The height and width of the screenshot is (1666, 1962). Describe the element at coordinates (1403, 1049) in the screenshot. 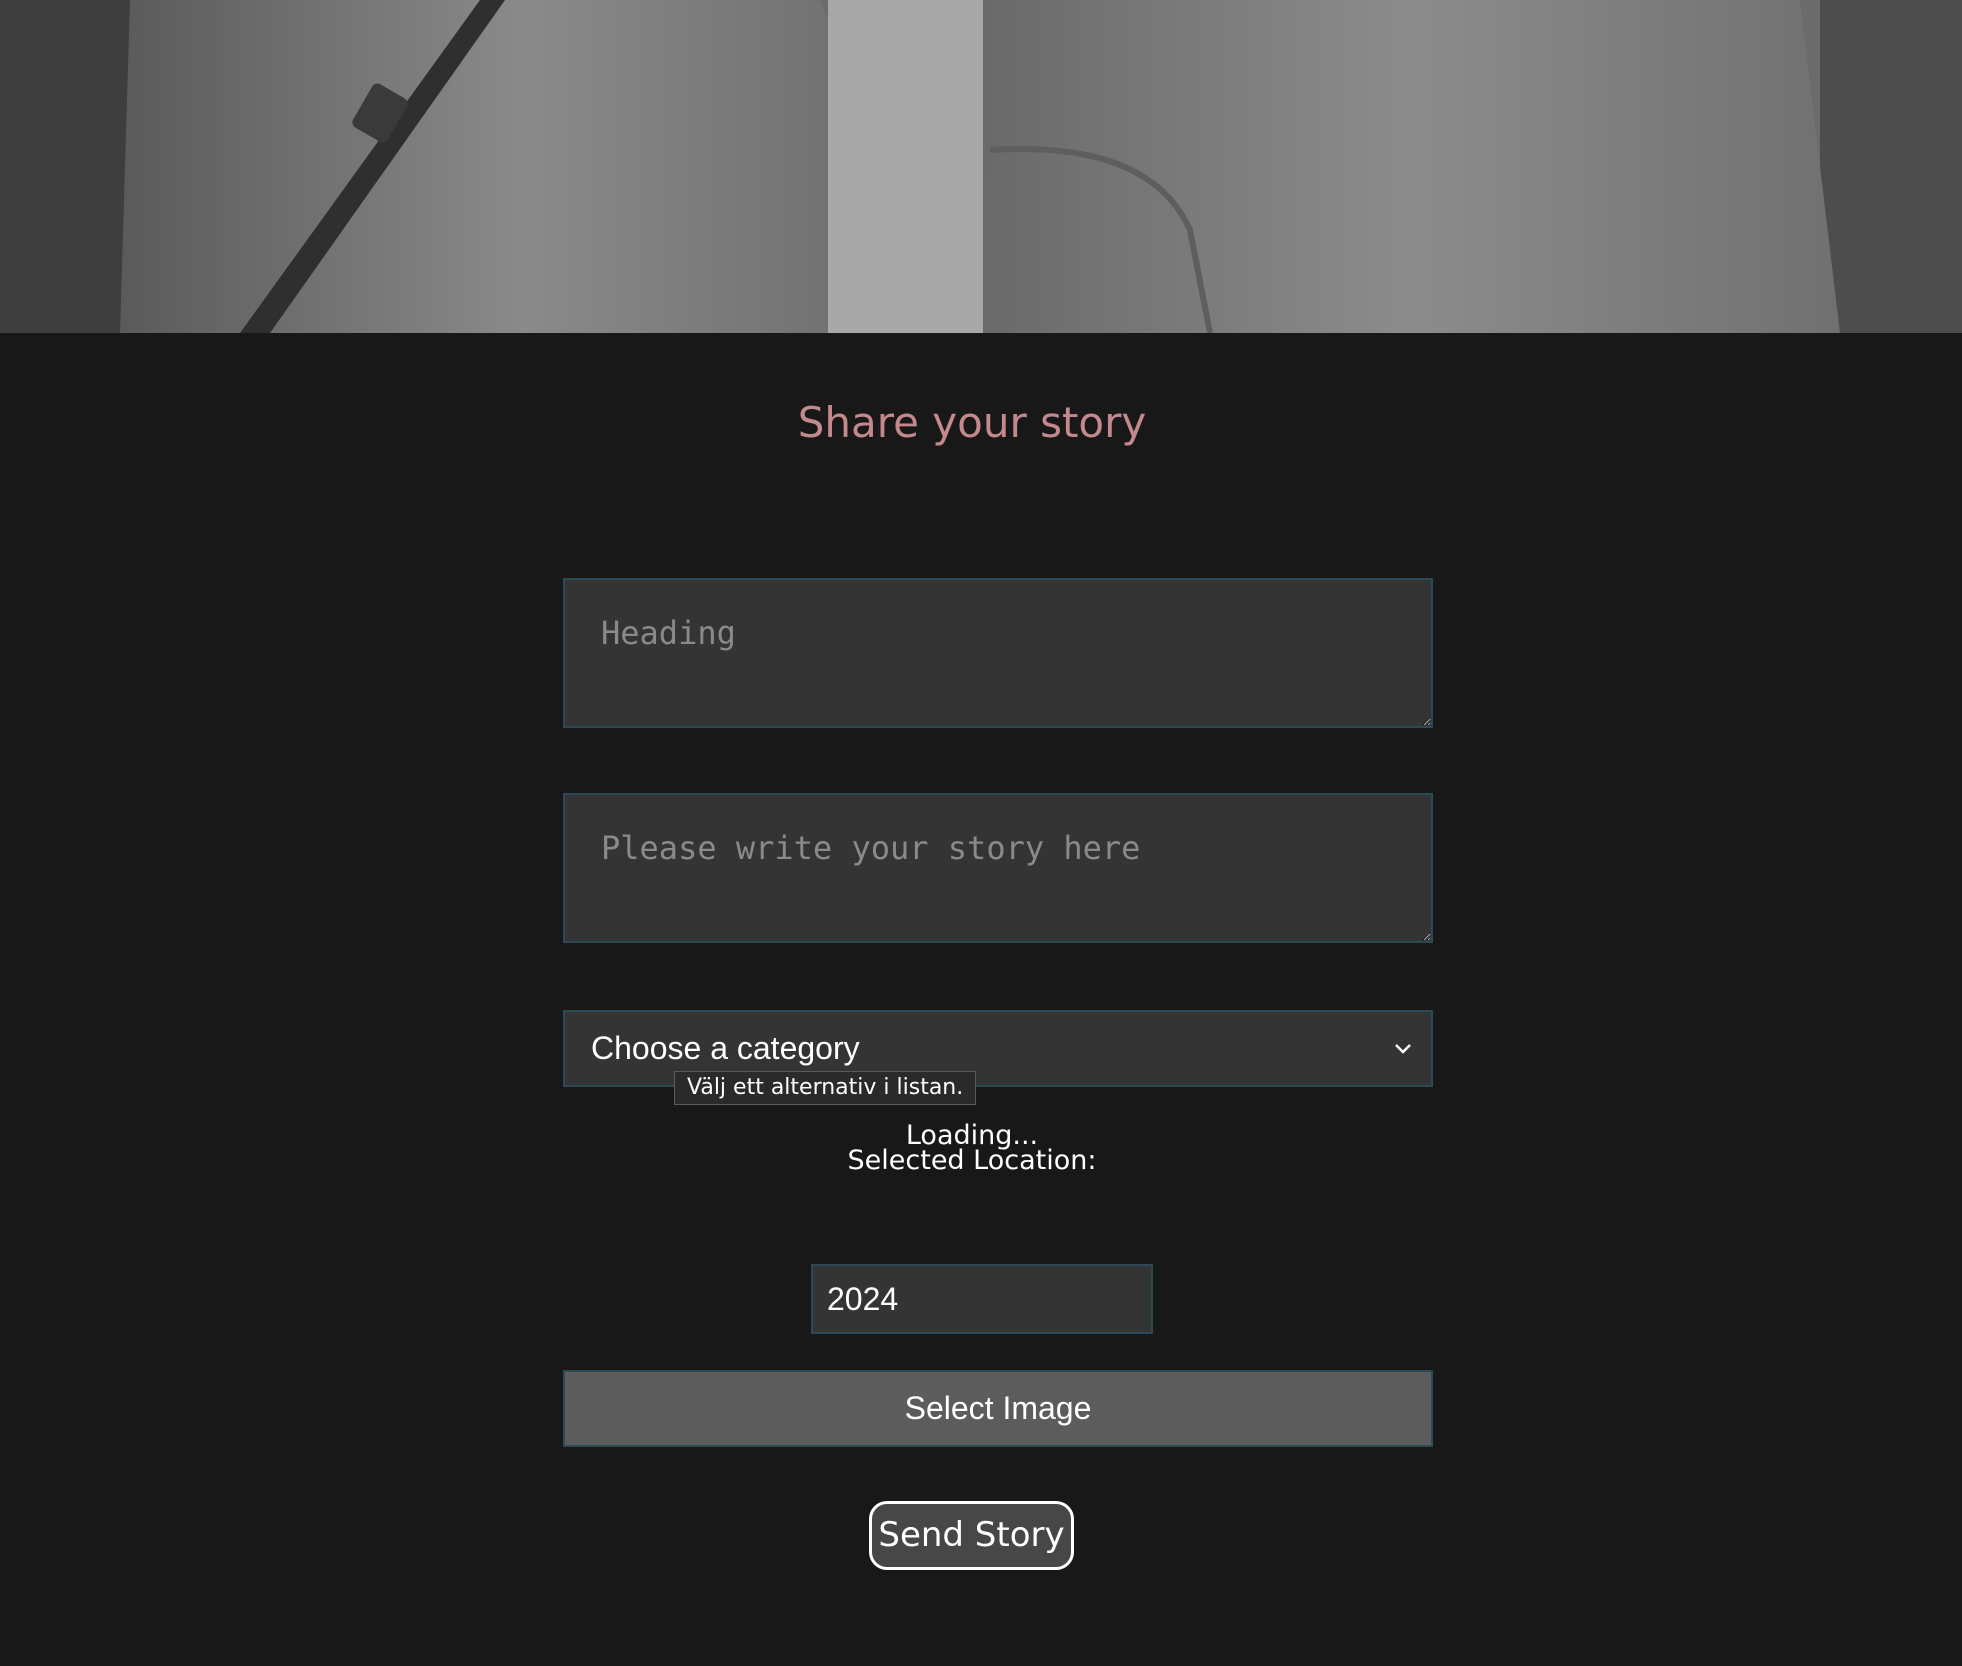

I see `chevron-down-icon` at that location.